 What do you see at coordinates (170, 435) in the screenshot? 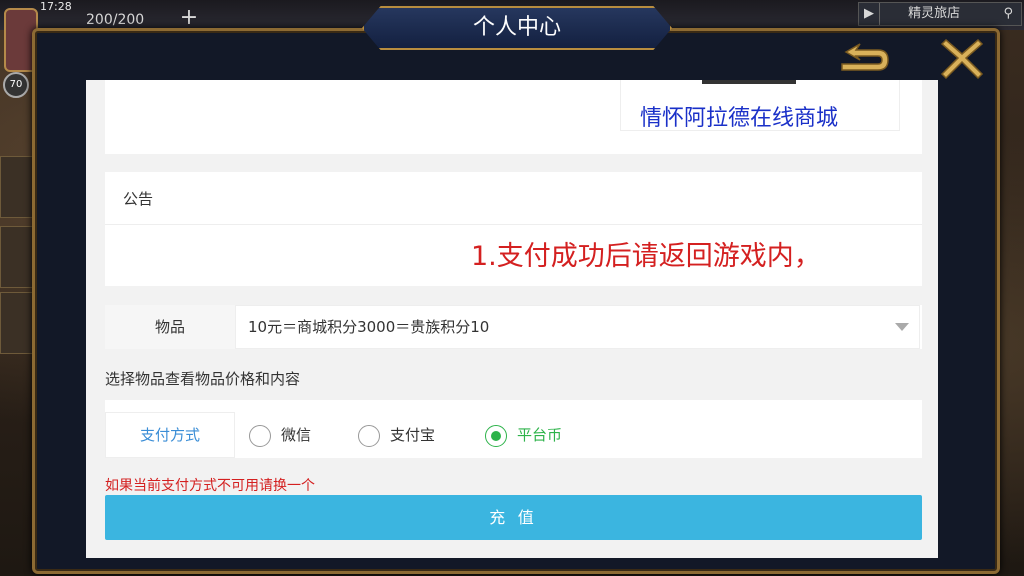
I see `payment-label: 支付方式` at bounding box center [170, 435].